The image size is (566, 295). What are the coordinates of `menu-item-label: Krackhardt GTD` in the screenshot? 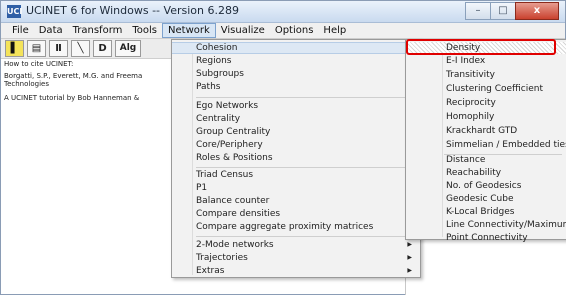 It's located at (482, 131).